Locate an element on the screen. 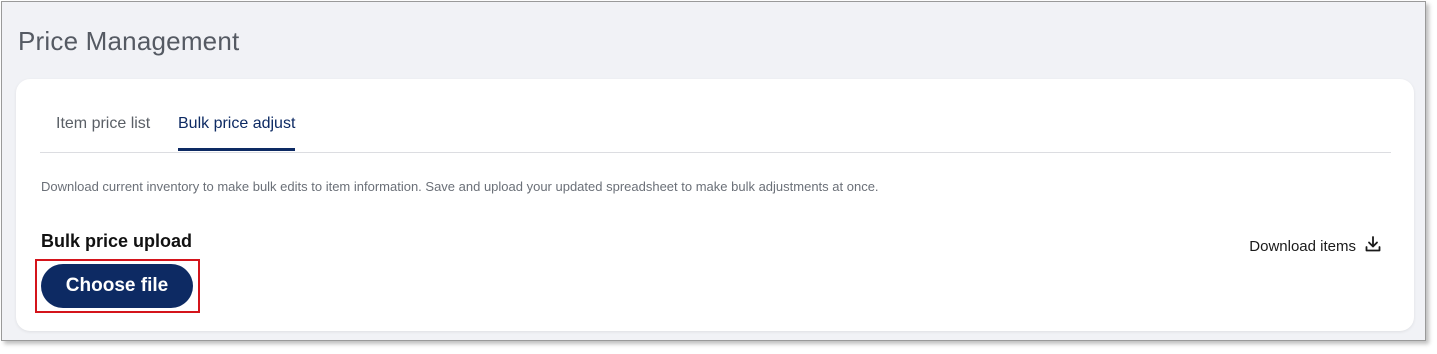 Image resolution: width=1437 pixels, height=354 pixels. download-icon is located at coordinates (1373, 246).